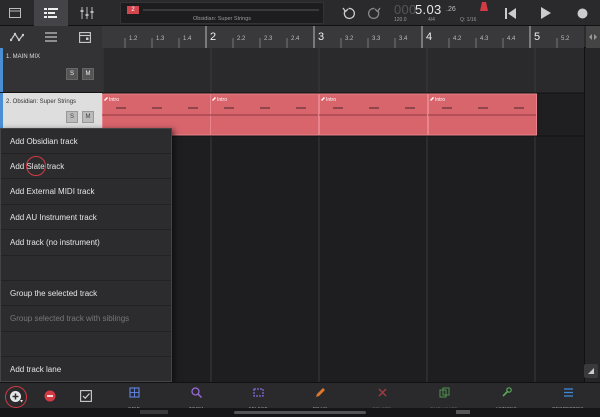 The image size is (600, 417). What do you see at coordinates (196, 398) in the screenshot?
I see `tool-zoom: ZOOM` at bounding box center [196, 398].